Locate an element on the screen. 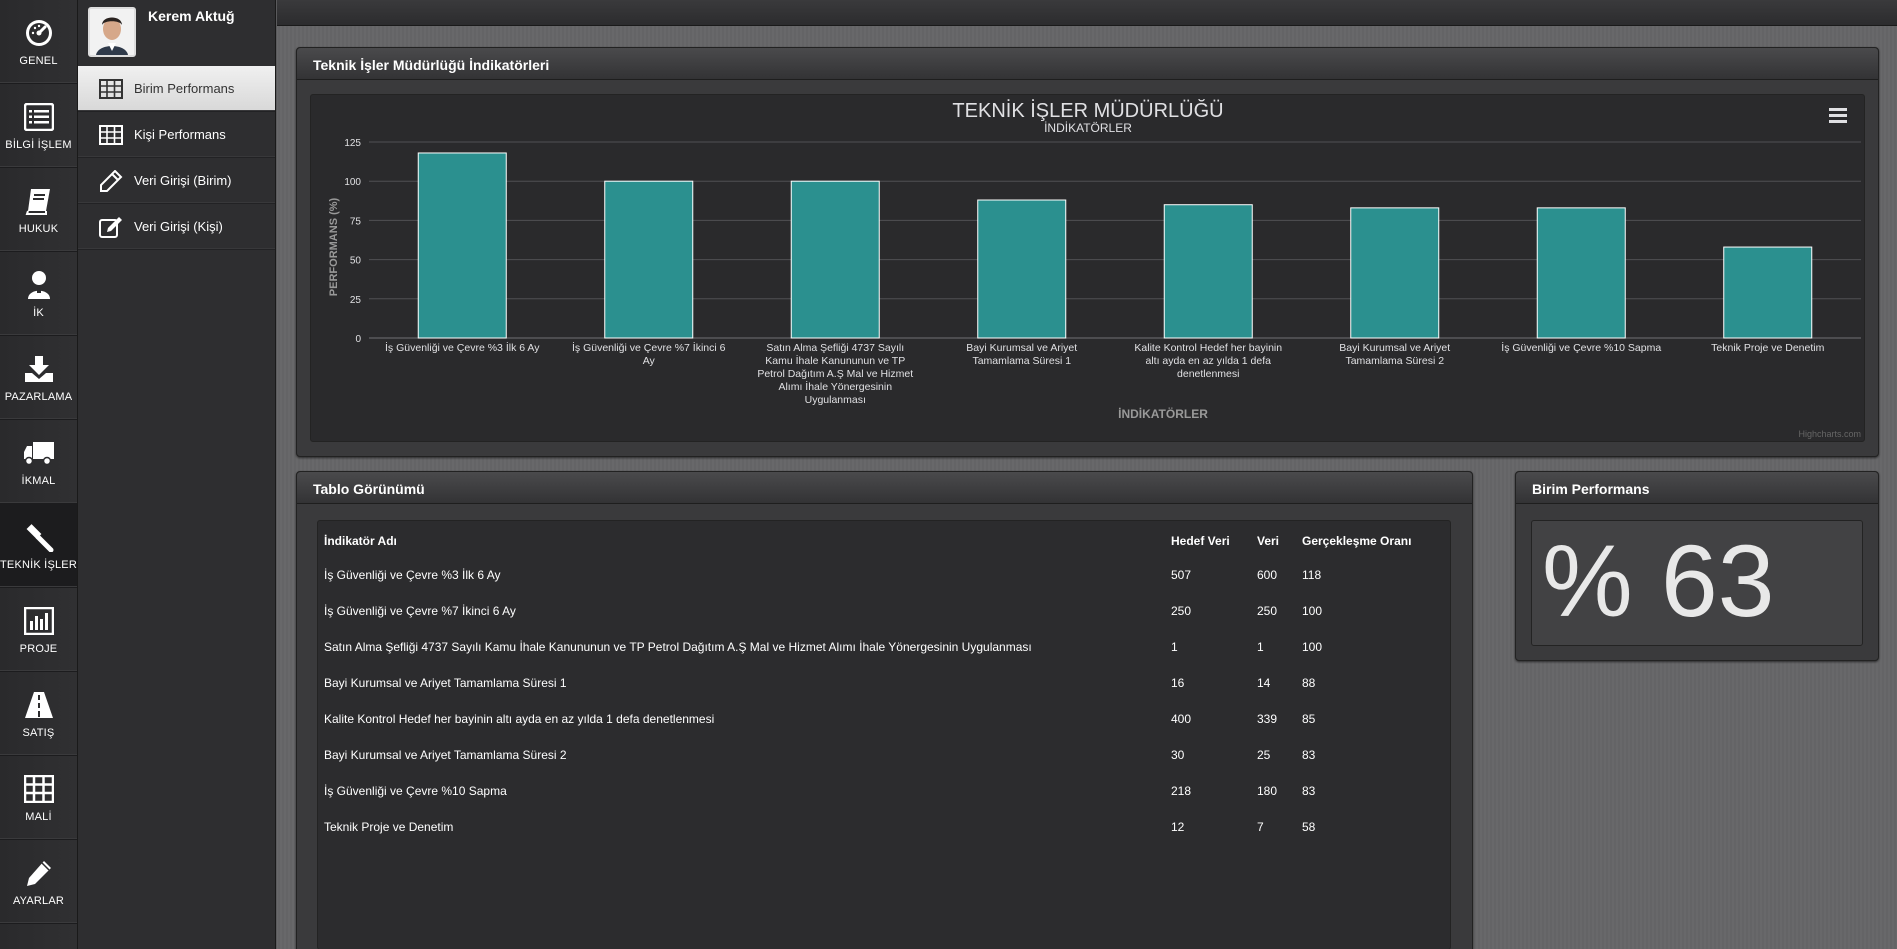  cell-actual: 339 is located at coordinates (1267, 719).